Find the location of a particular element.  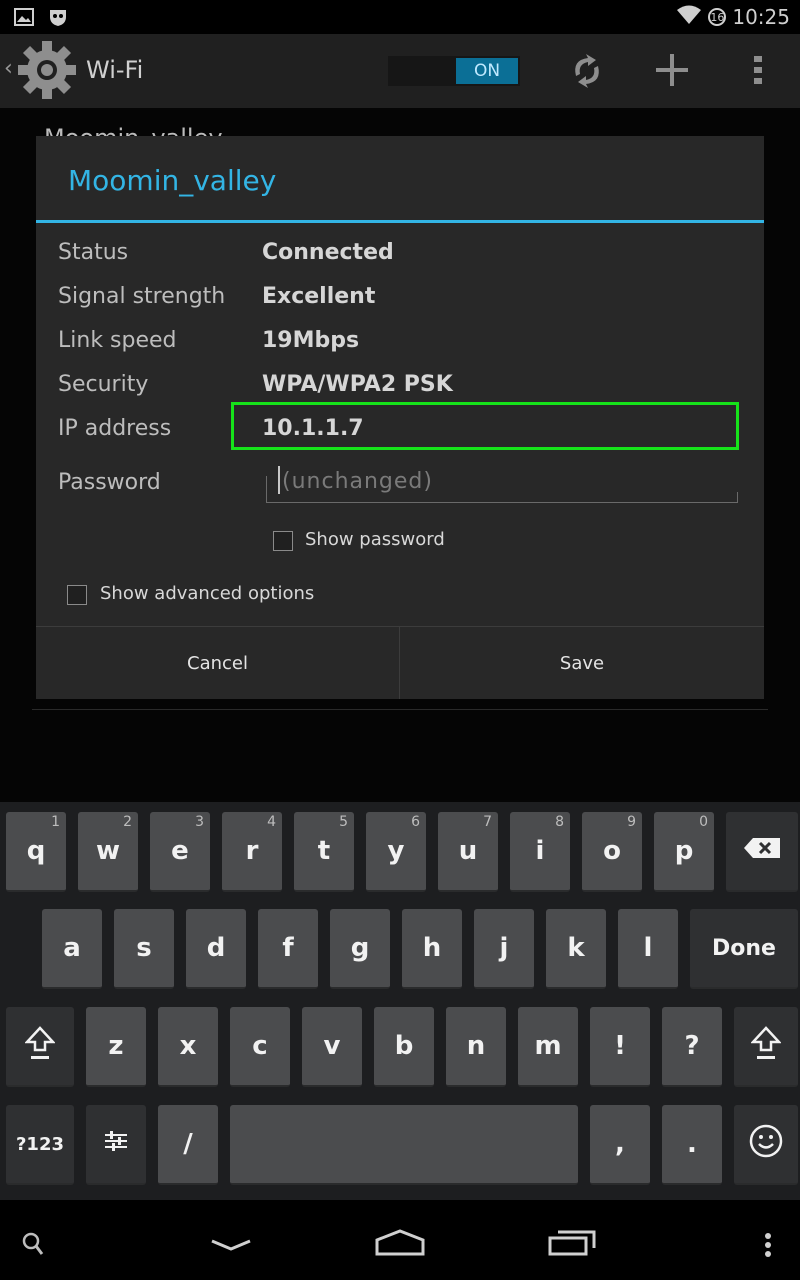

notification-app-icon is located at coordinates (58, 19).